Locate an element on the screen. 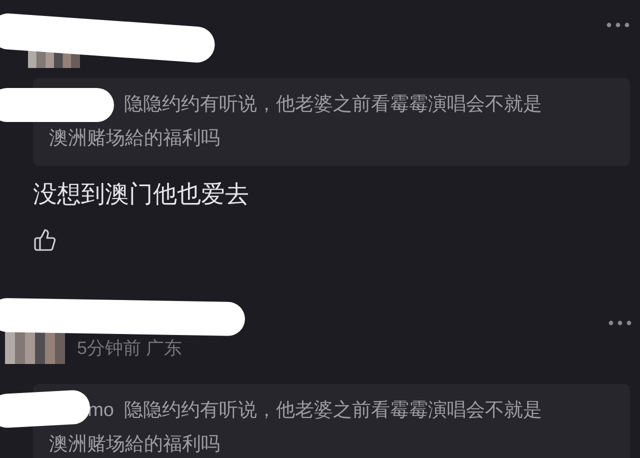 Image resolution: width=640 pixels, height=458 pixels. quote-author: mo is located at coordinates (101, 410).